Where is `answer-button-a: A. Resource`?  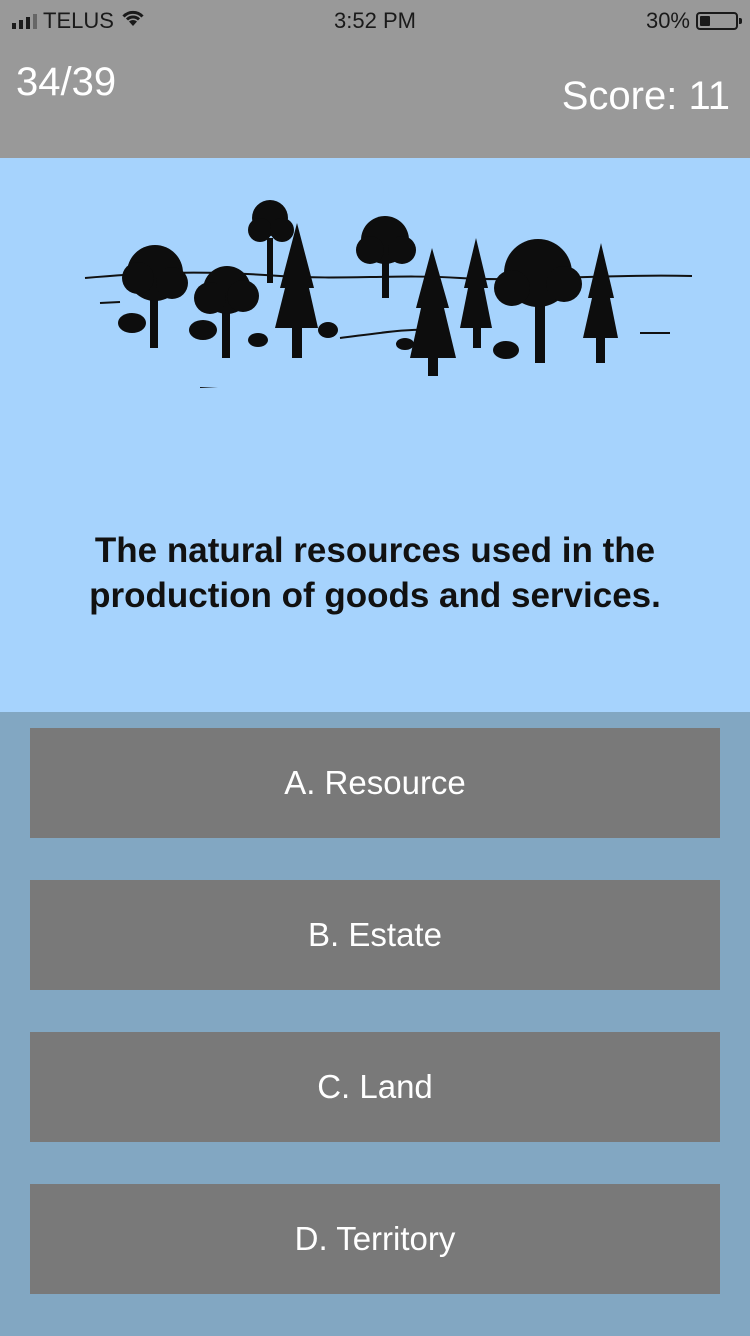
answer-button-a: A. Resource is located at coordinates (375, 783).